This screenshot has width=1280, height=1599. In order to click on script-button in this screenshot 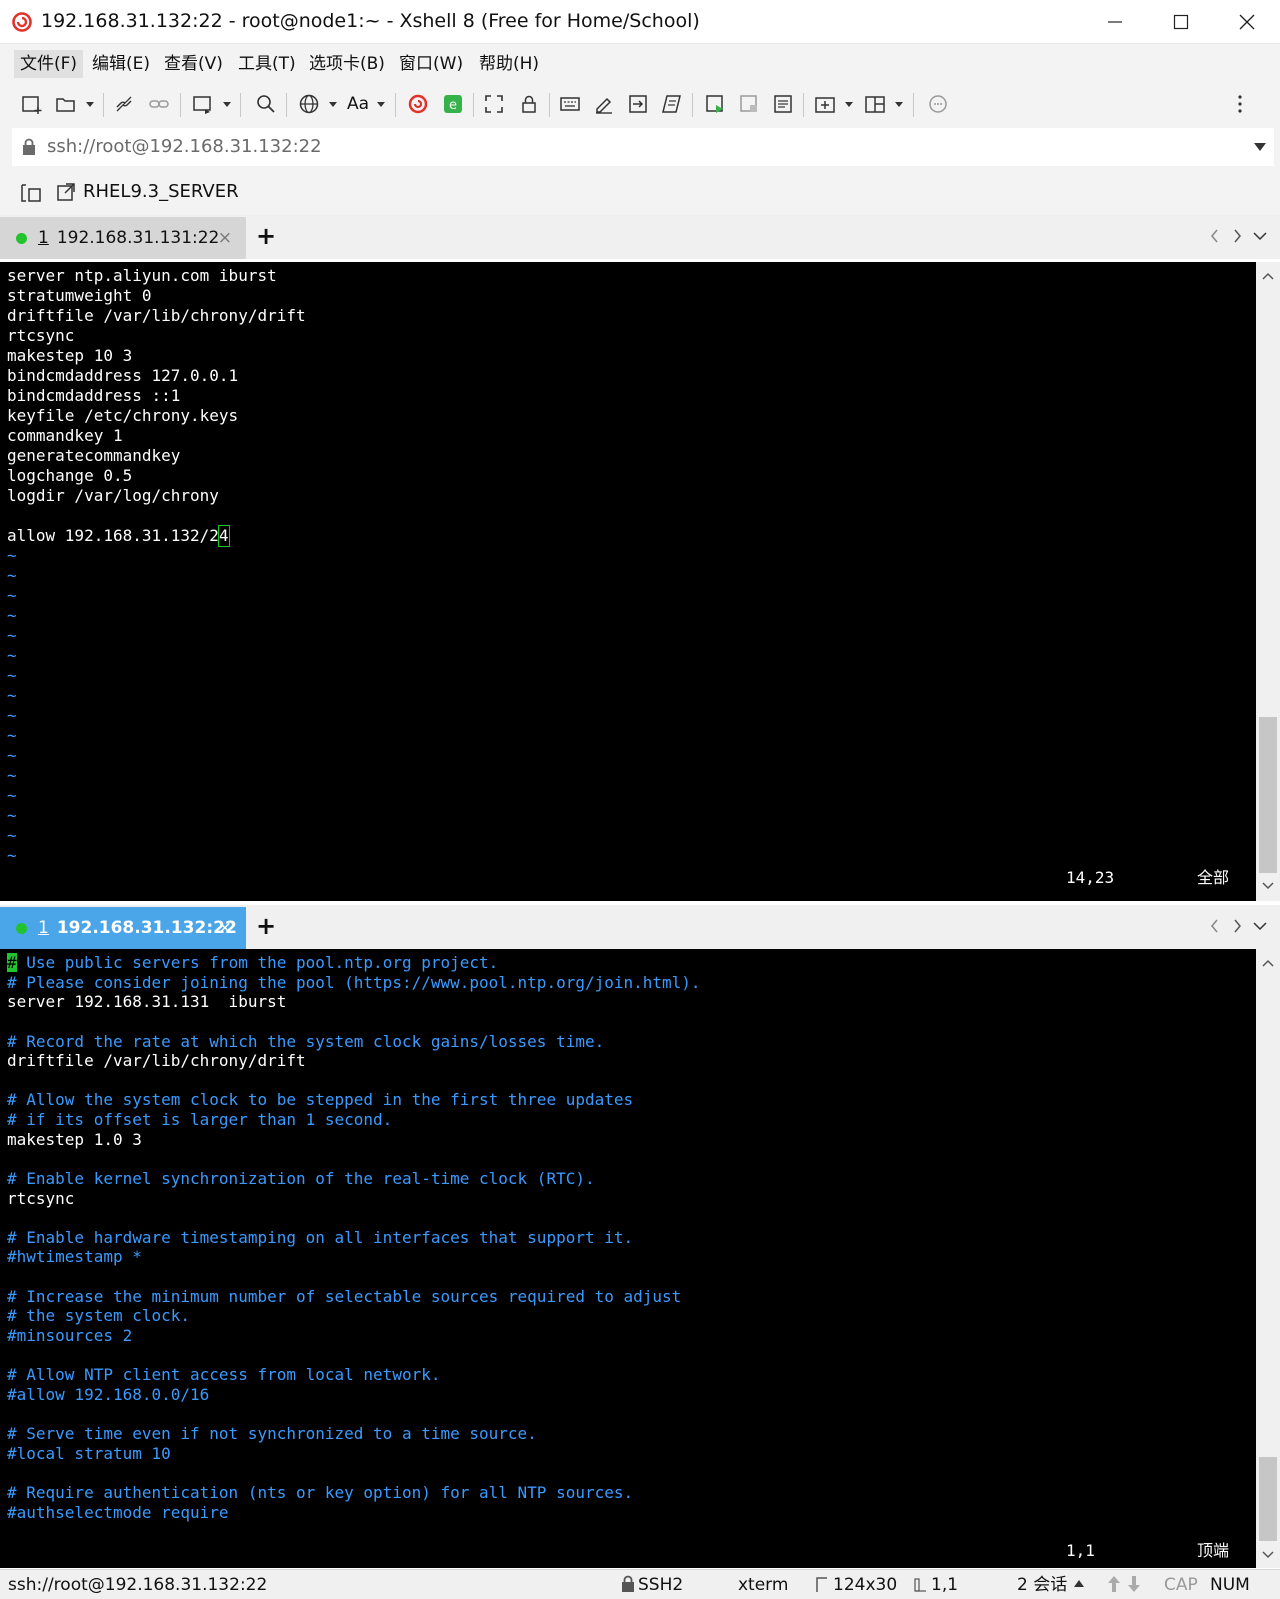, I will do `click(672, 104)`.